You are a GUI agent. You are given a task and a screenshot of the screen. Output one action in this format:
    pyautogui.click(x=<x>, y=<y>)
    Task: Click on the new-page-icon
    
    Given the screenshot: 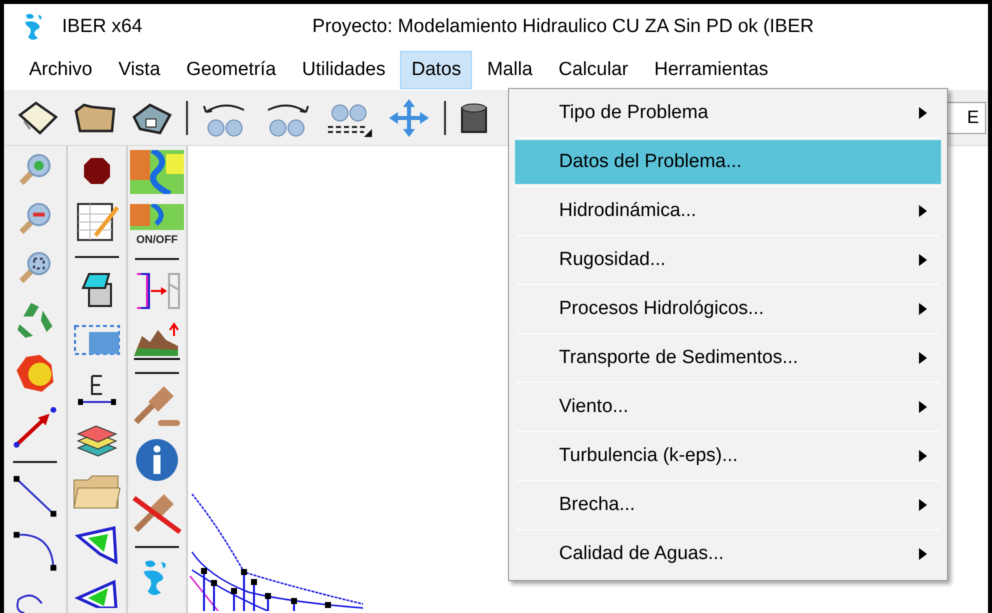 What is the action you would take?
    pyautogui.click(x=38, y=117)
    